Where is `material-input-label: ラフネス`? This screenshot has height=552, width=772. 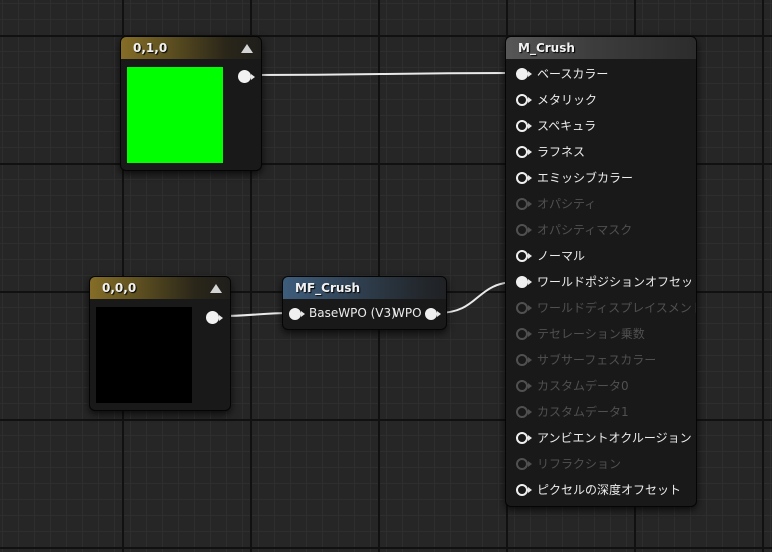
material-input-label: ラフネス is located at coordinates (561, 152).